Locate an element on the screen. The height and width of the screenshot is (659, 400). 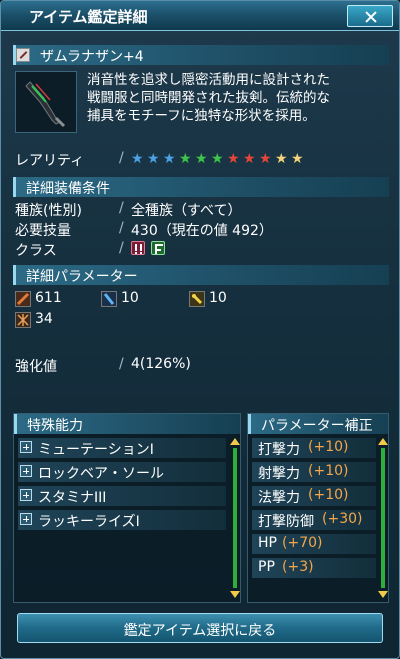
strike-attack-icon is located at coordinates (23, 299).